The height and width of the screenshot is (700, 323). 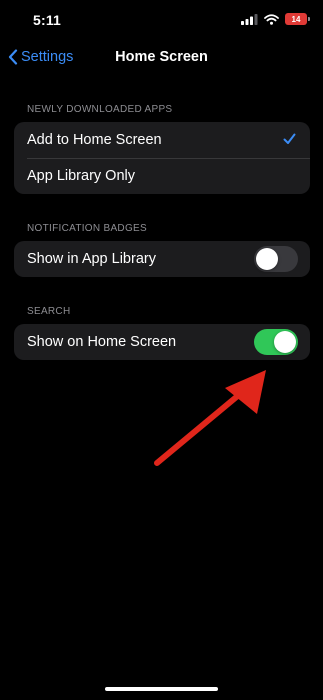 I want to click on battery-indicator: 14, so click(x=297, y=19).